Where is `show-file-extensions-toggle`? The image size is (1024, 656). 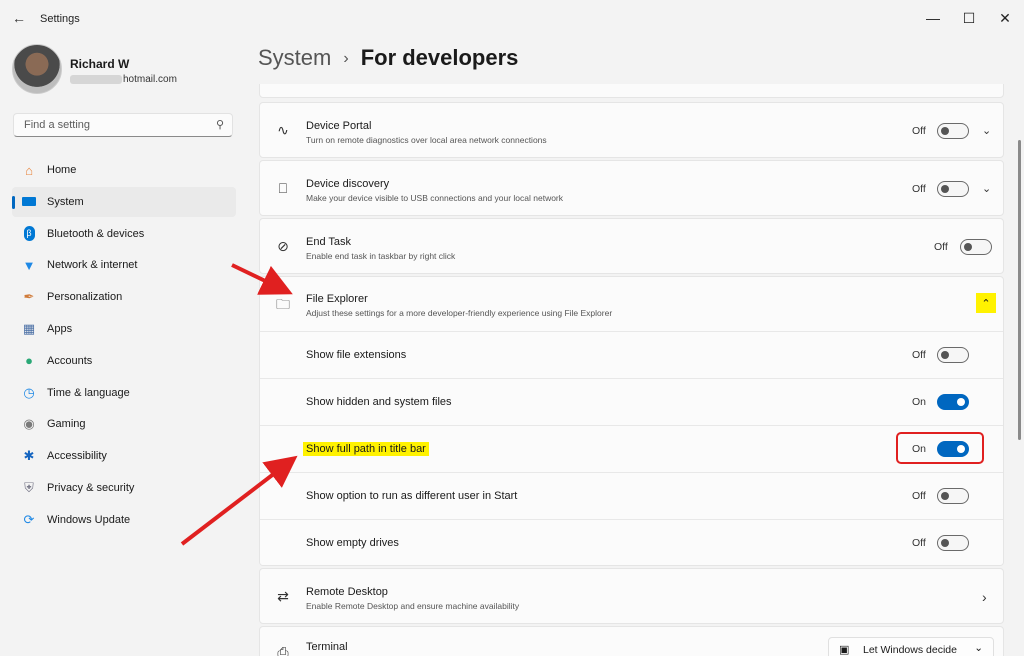 show-file-extensions-toggle is located at coordinates (953, 355).